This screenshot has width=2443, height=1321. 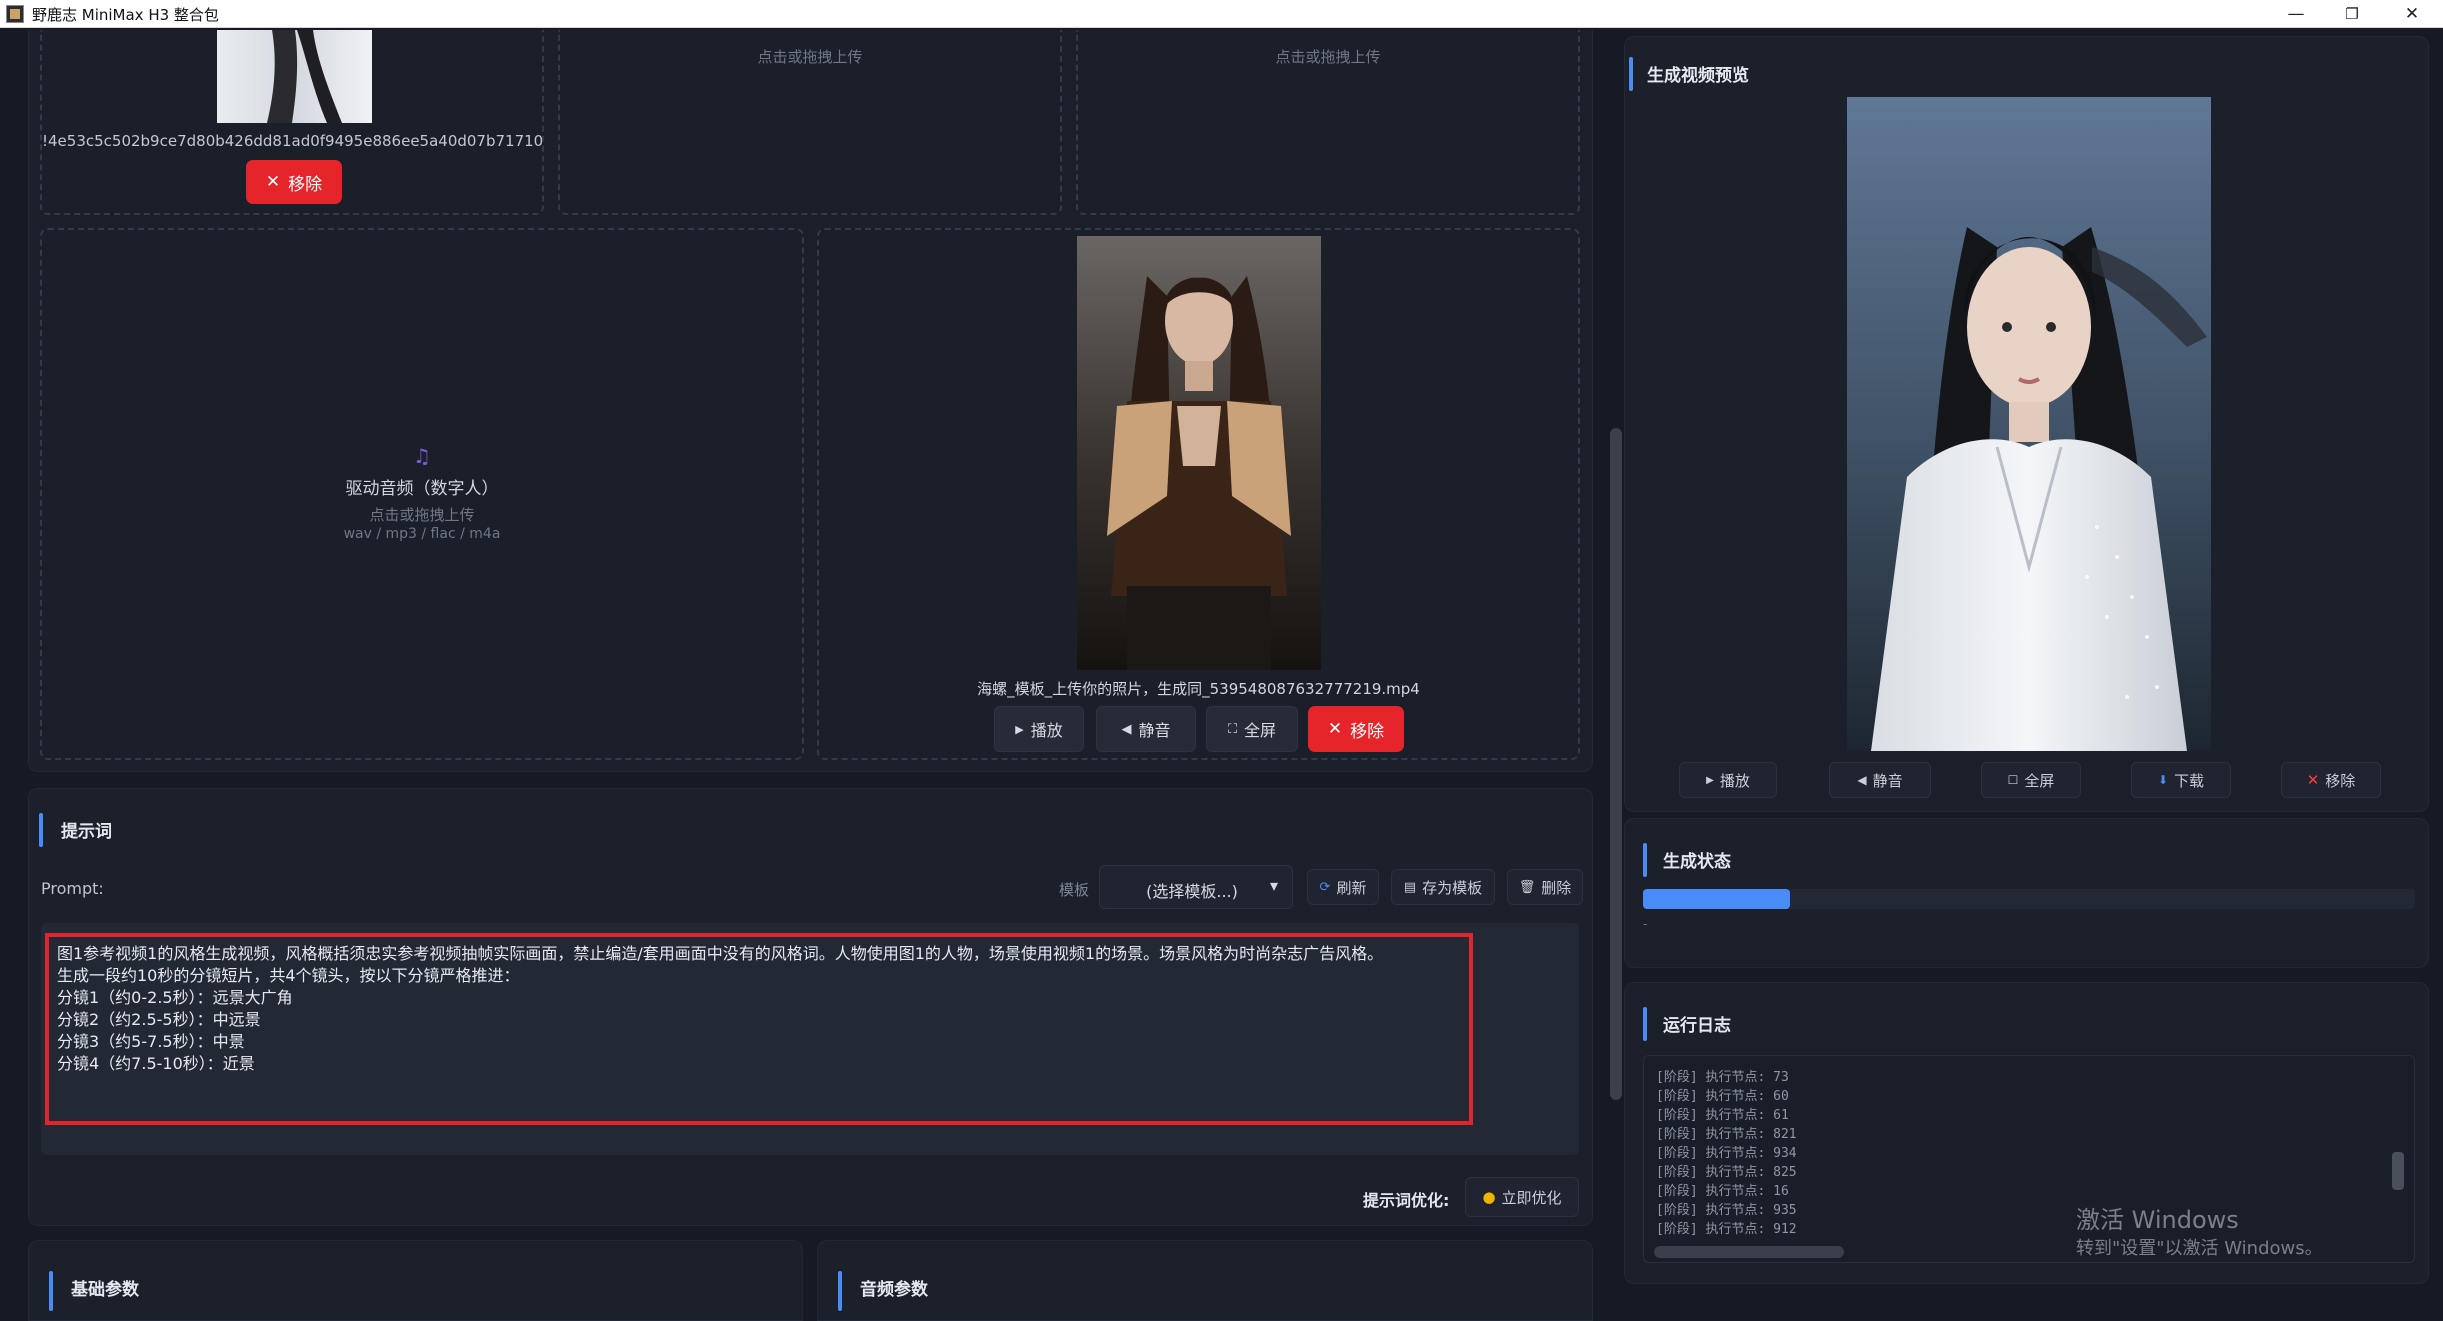 I want to click on maximize-button: ❐, so click(x=2352, y=14).